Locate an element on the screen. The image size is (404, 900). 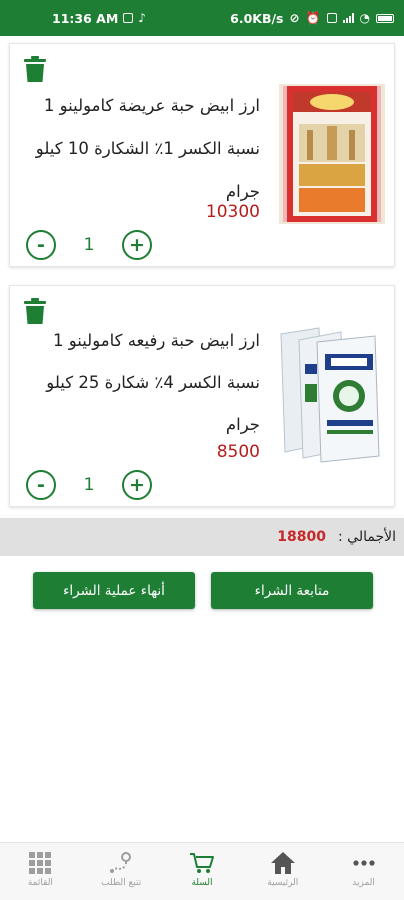
battery-icon is located at coordinates (385, 18).